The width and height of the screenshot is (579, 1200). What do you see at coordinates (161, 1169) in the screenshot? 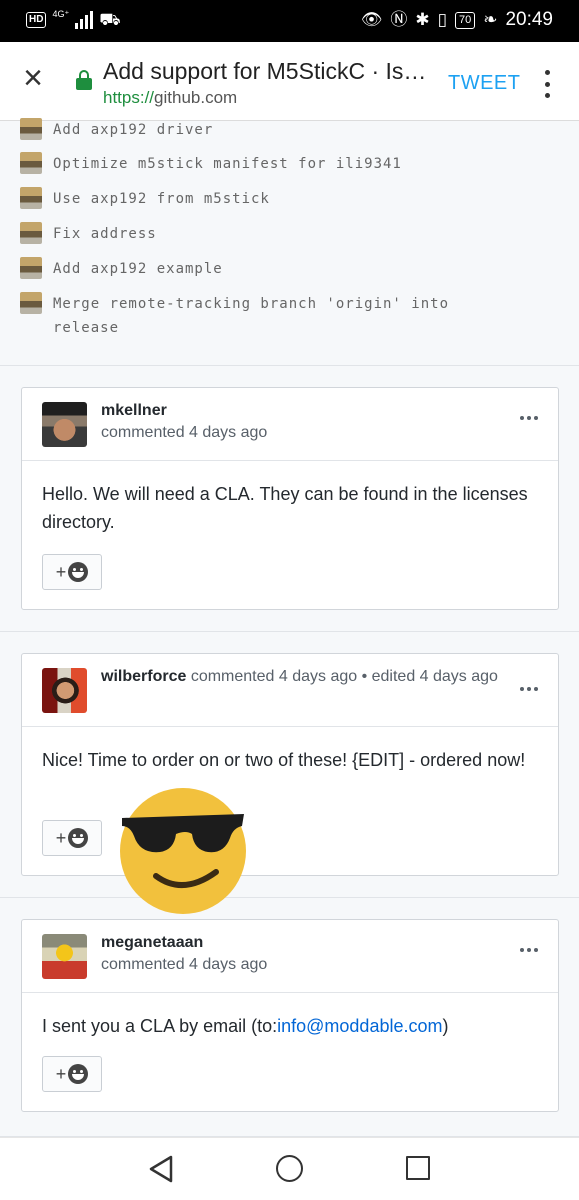
I see `back-icon` at bounding box center [161, 1169].